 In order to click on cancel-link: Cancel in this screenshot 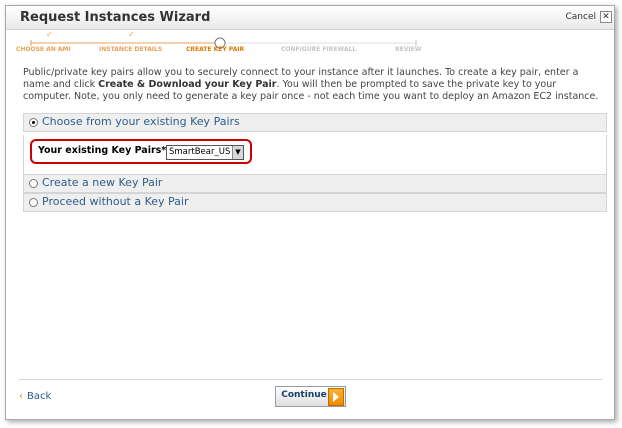, I will do `click(581, 17)`.